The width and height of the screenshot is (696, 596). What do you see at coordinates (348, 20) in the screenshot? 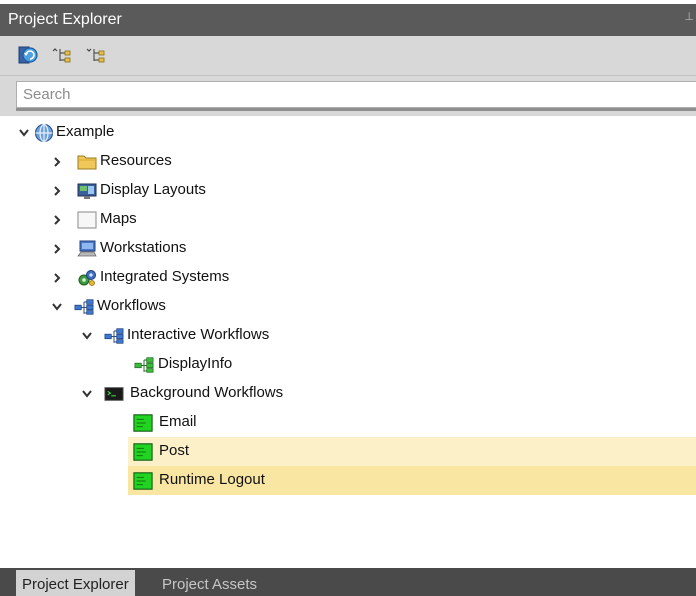
I see `panel-title-bar: Project Explorer ⊥` at bounding box center [348, 20].